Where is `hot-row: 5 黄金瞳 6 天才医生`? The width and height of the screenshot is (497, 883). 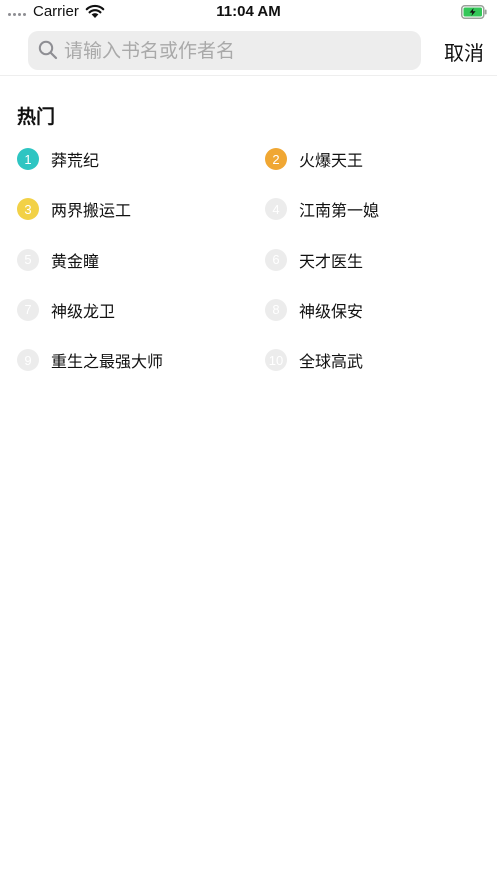
hot-row: 5 黄金瞳 6 天才医生 is located at coordinates (248, 272).